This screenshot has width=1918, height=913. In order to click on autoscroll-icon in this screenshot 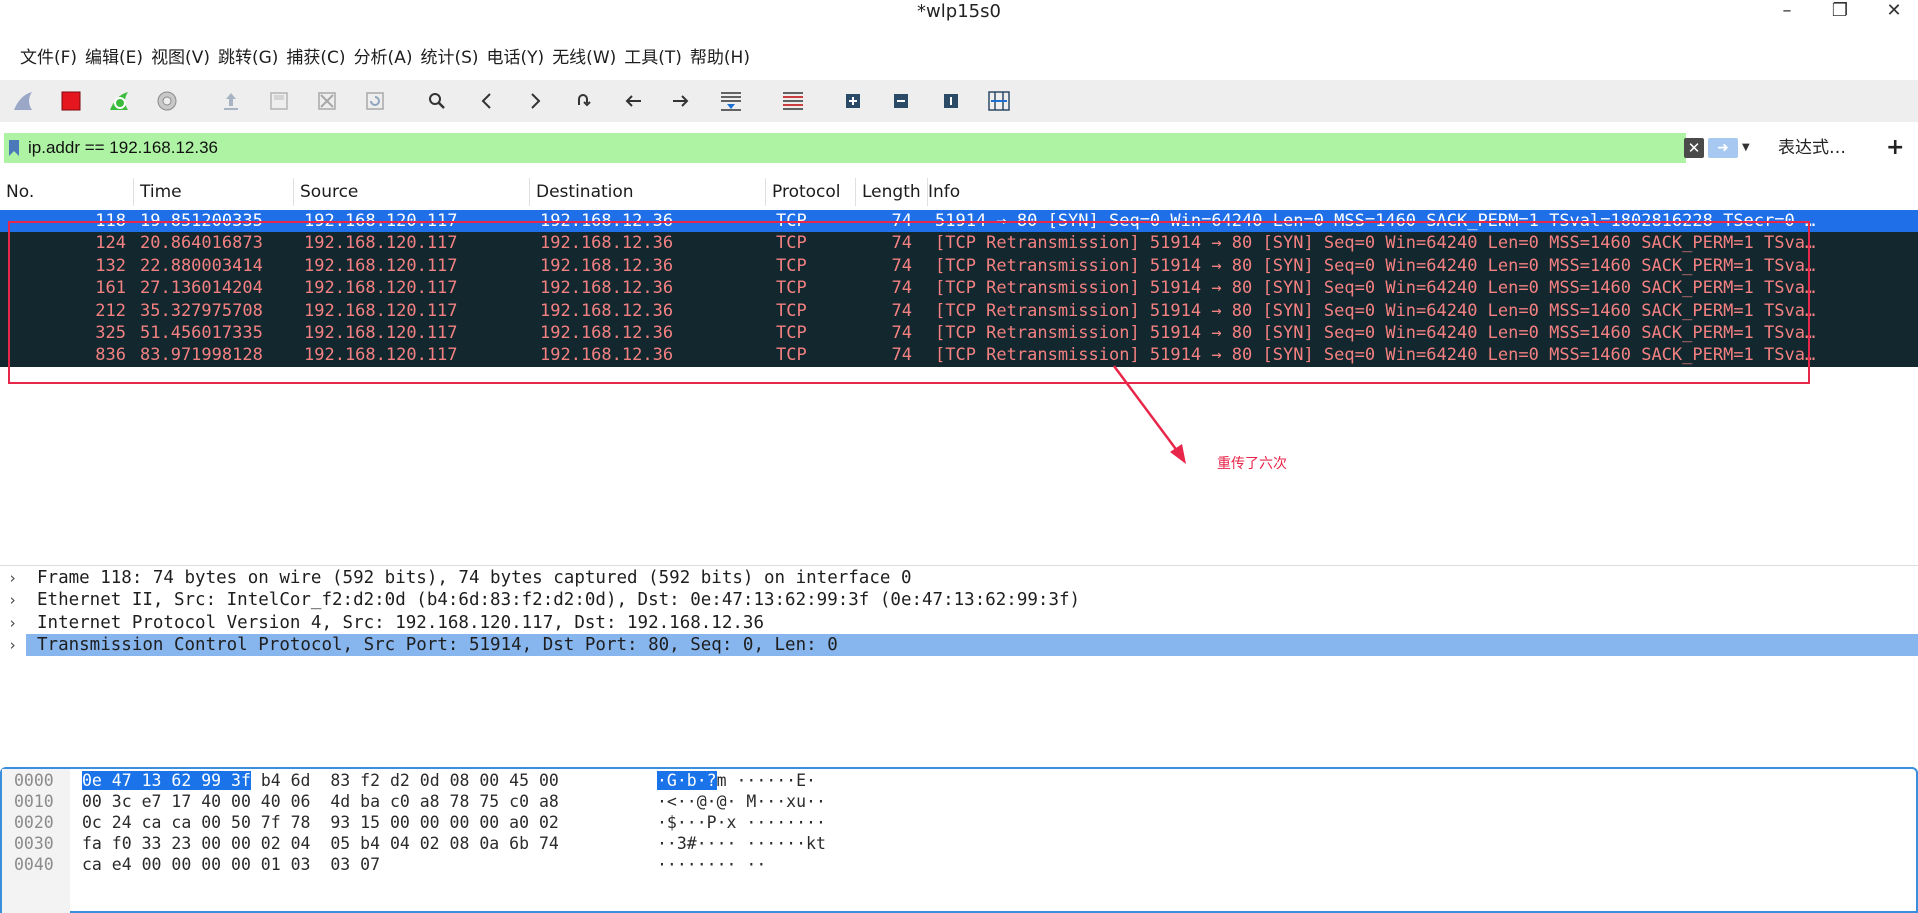, I will do `click(731, 101)`.